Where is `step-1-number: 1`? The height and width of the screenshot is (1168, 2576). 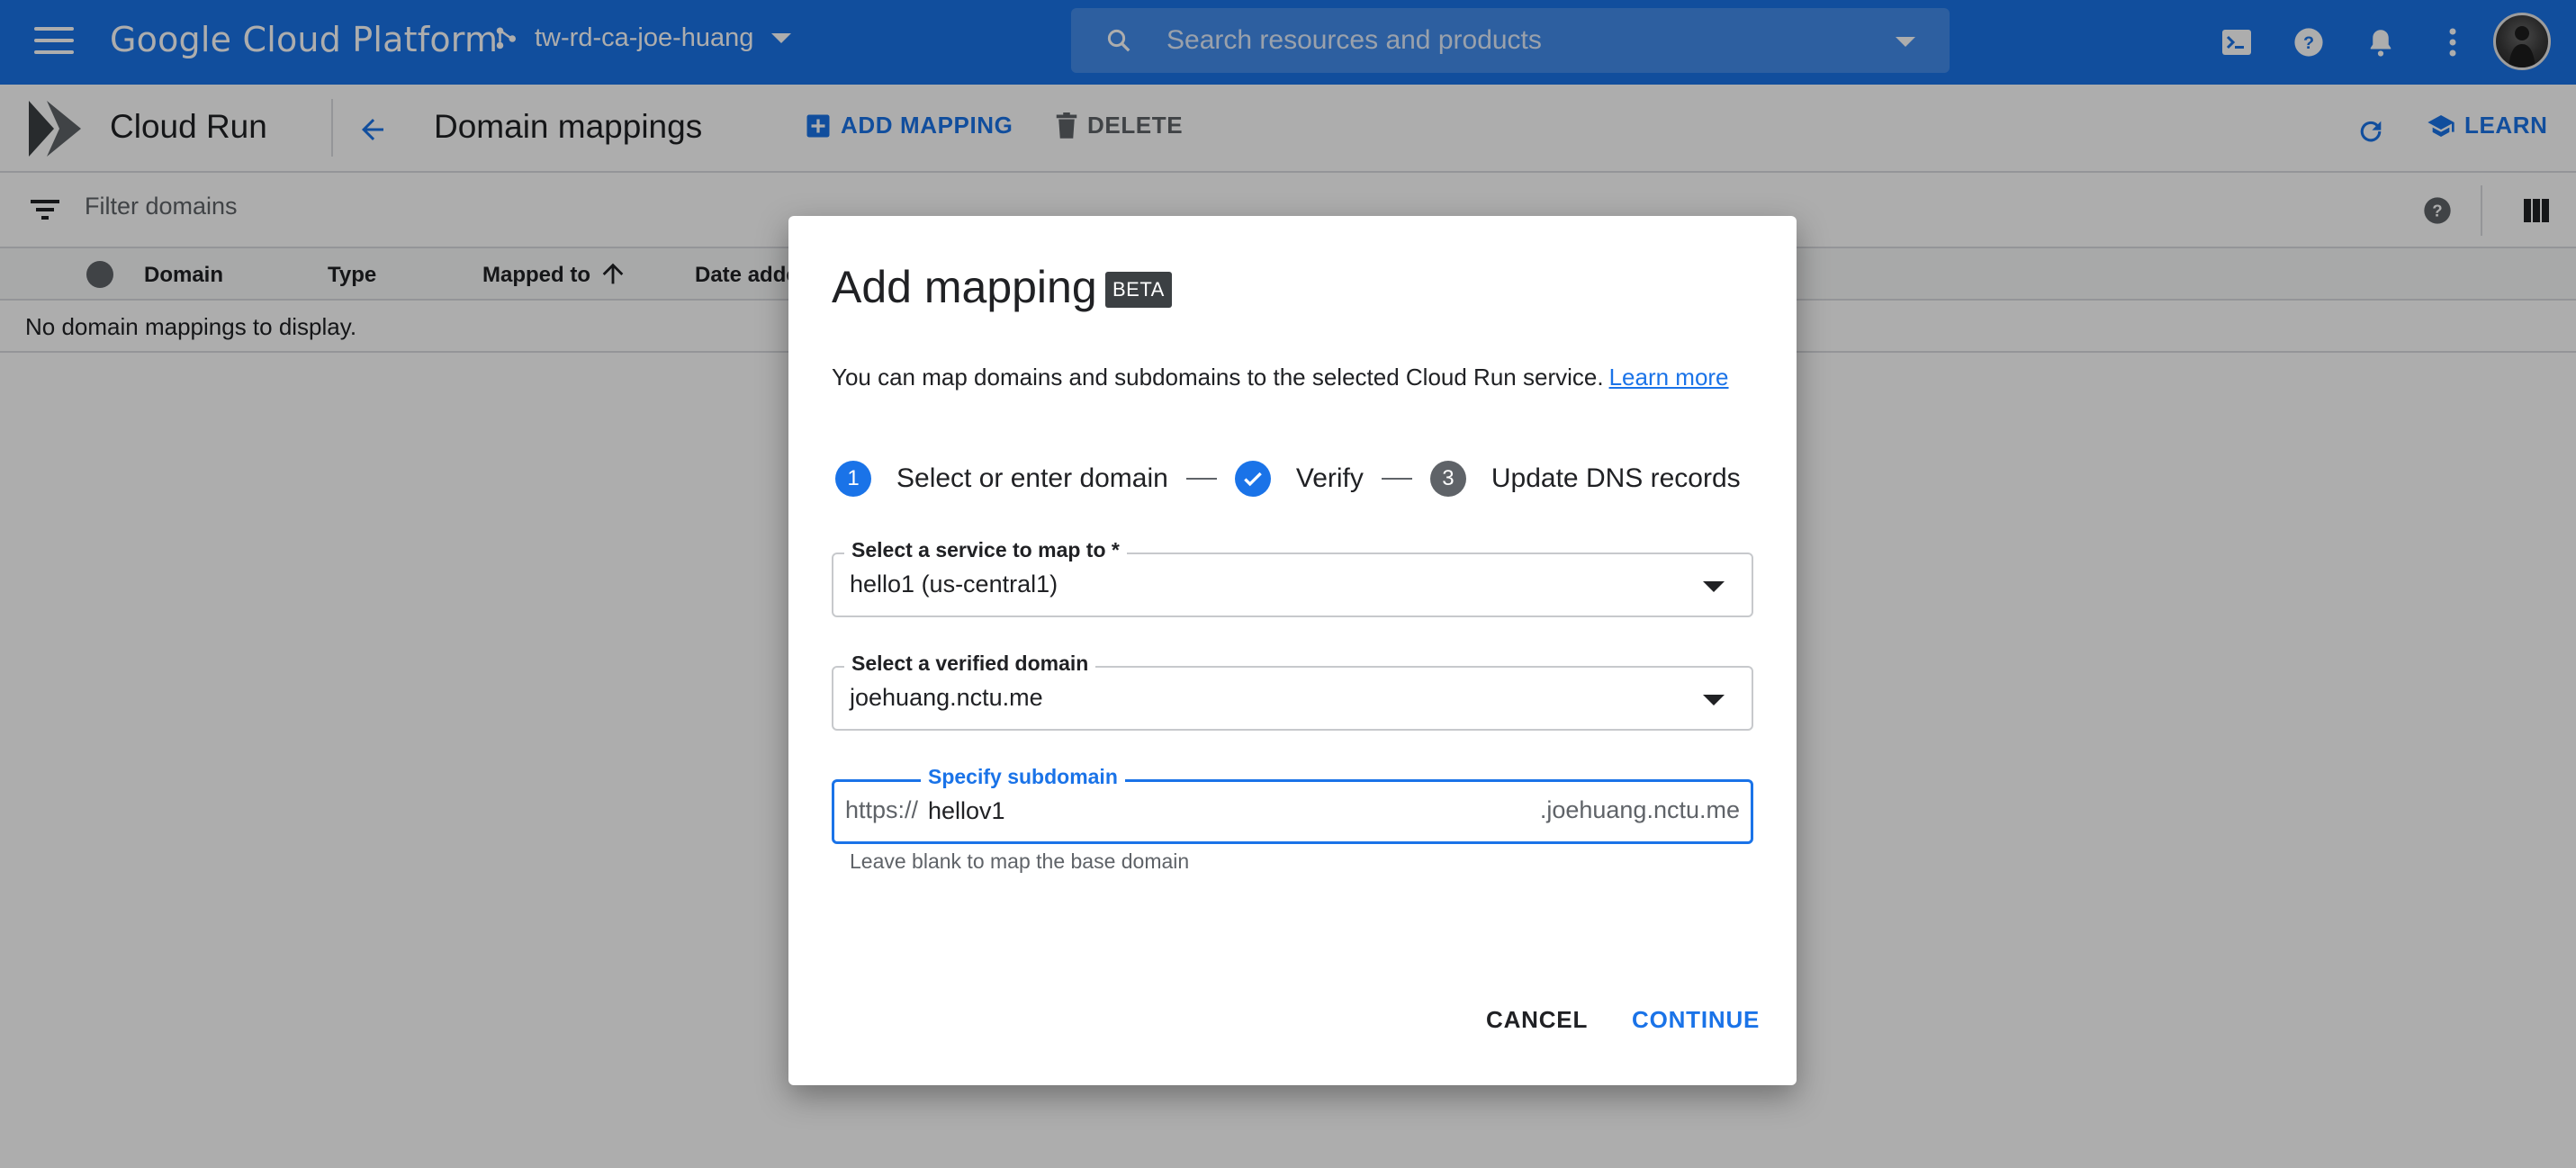 step-1-number: 1 is located at coordinates (853, 479).